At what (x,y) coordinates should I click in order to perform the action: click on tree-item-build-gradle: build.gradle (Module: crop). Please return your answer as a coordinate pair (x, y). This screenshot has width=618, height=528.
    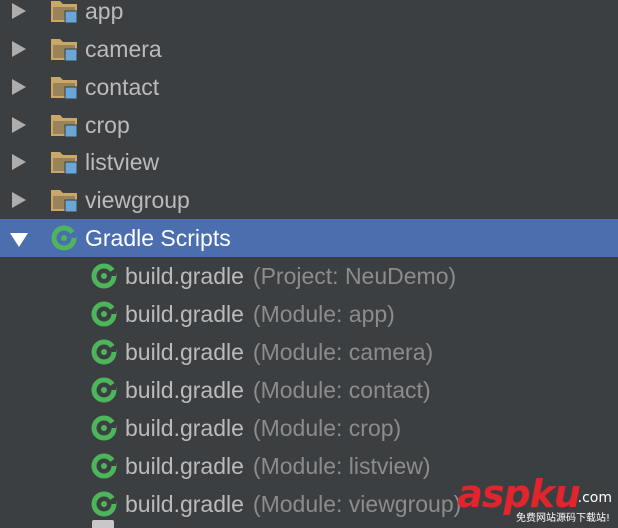
    Looking at the image, I should click on (309, 428).